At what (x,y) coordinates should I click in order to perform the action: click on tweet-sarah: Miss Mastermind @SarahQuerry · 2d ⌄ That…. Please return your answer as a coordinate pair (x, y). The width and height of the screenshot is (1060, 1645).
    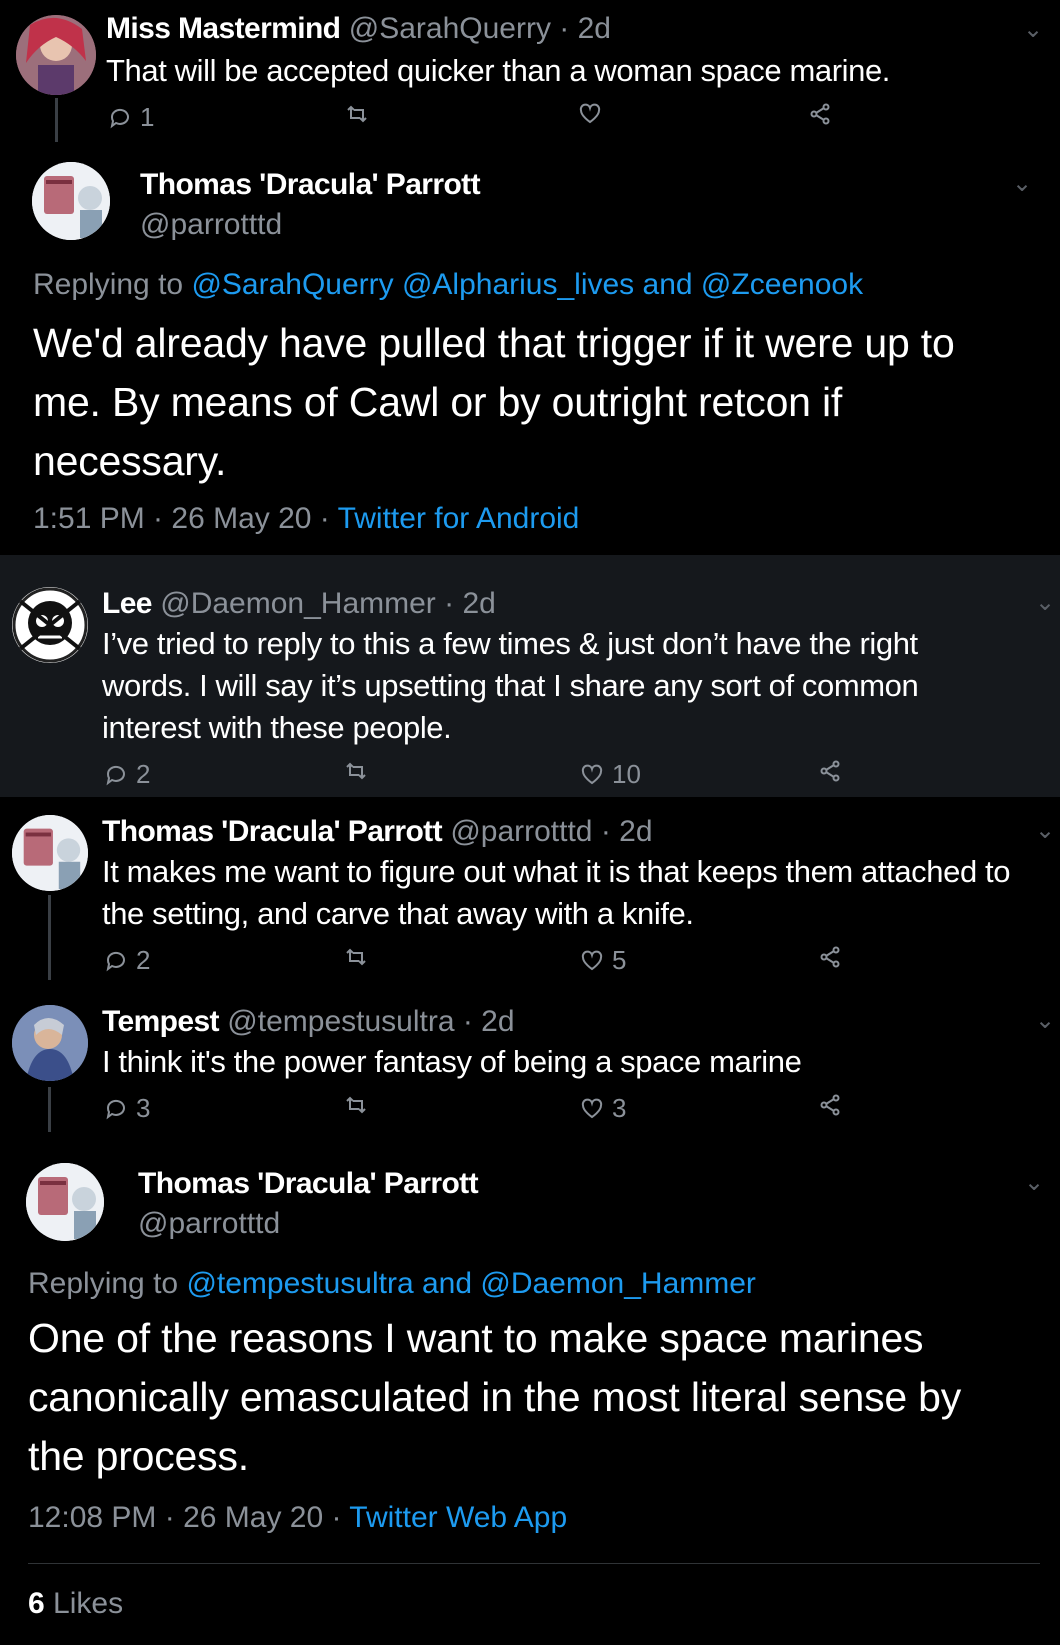
    Looking at the image, I should click on (530, 75).